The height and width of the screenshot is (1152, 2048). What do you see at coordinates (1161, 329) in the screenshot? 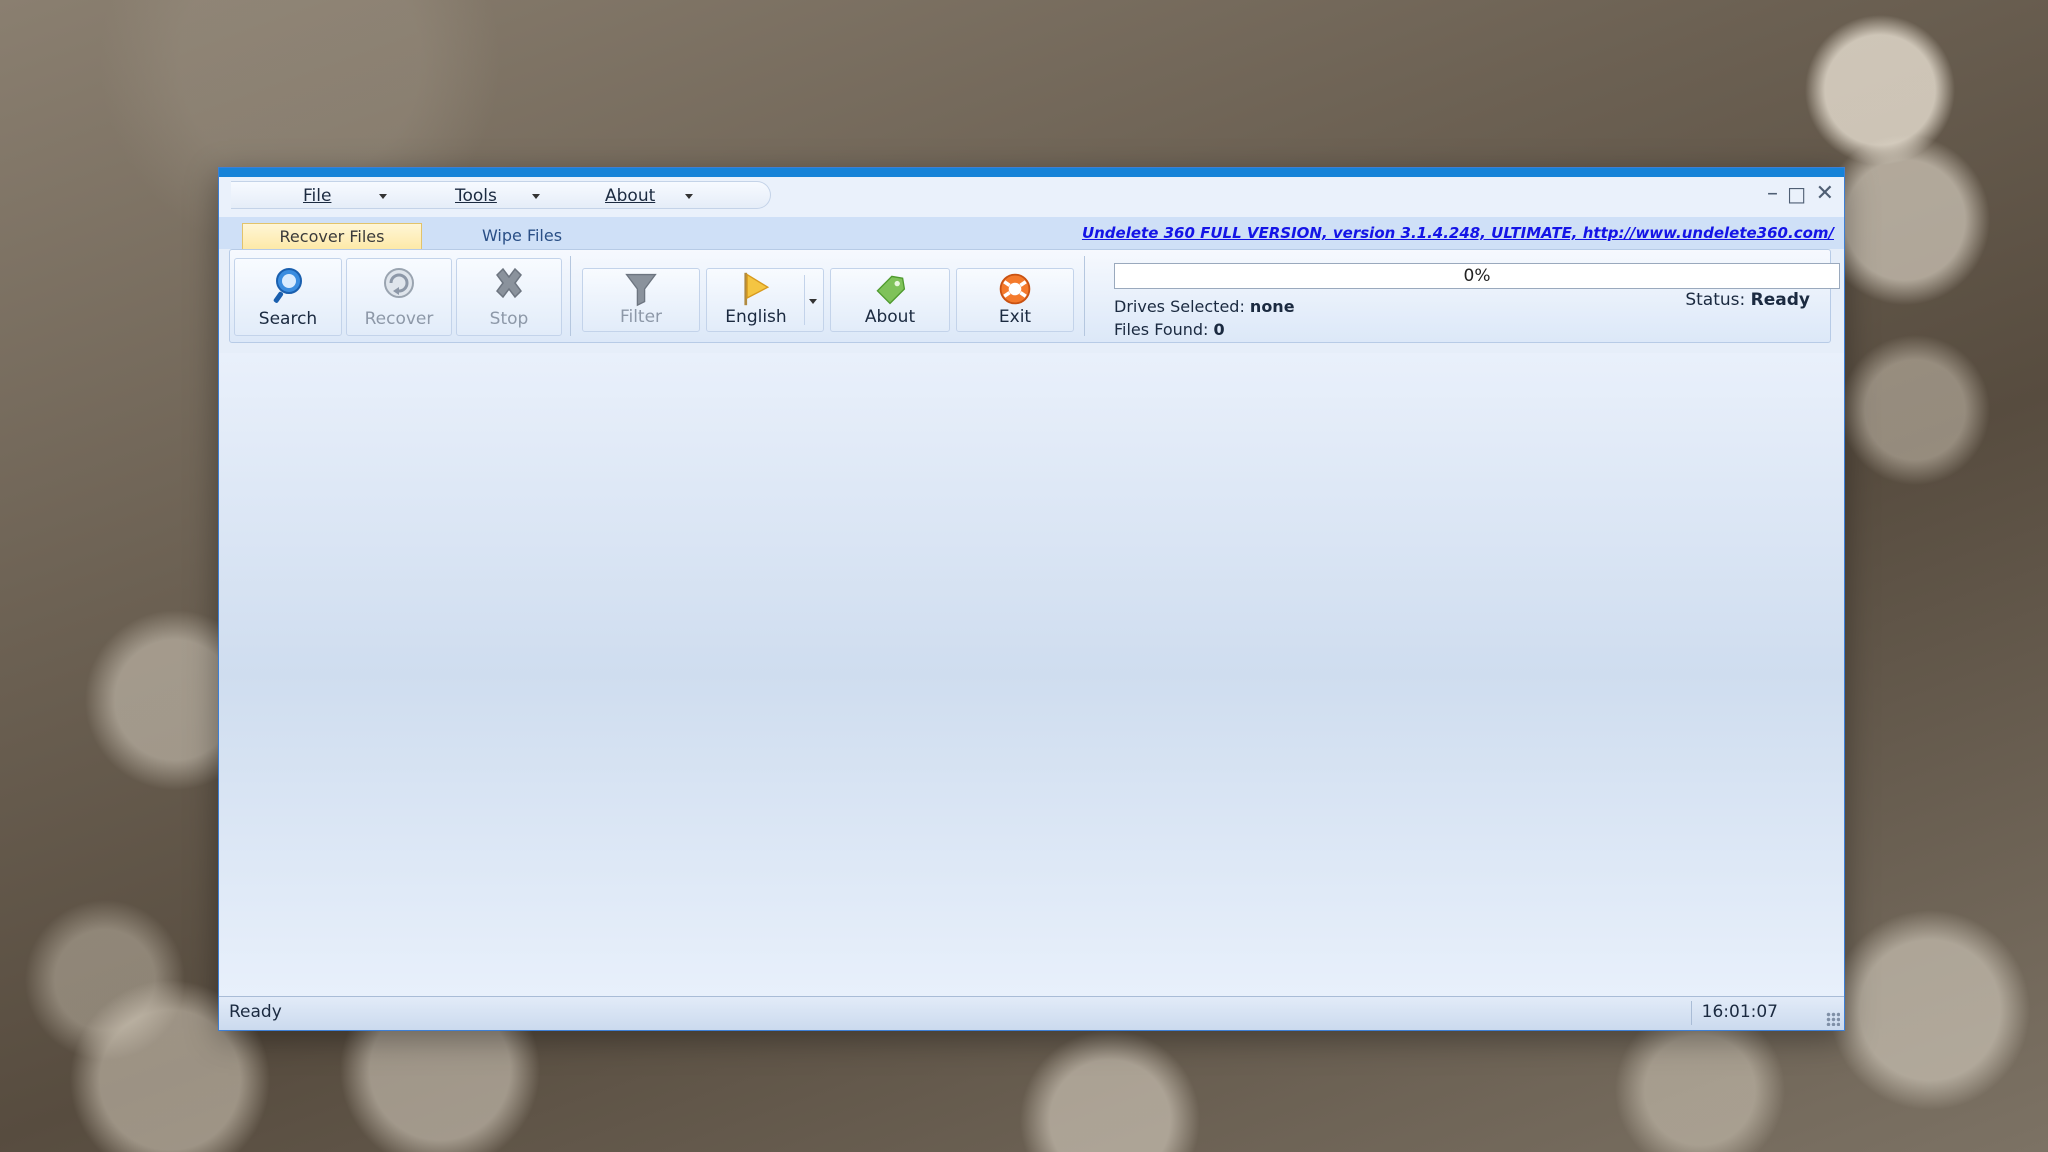
I see `files-found-label: Files Found:` at bounding box center [1161, 329].